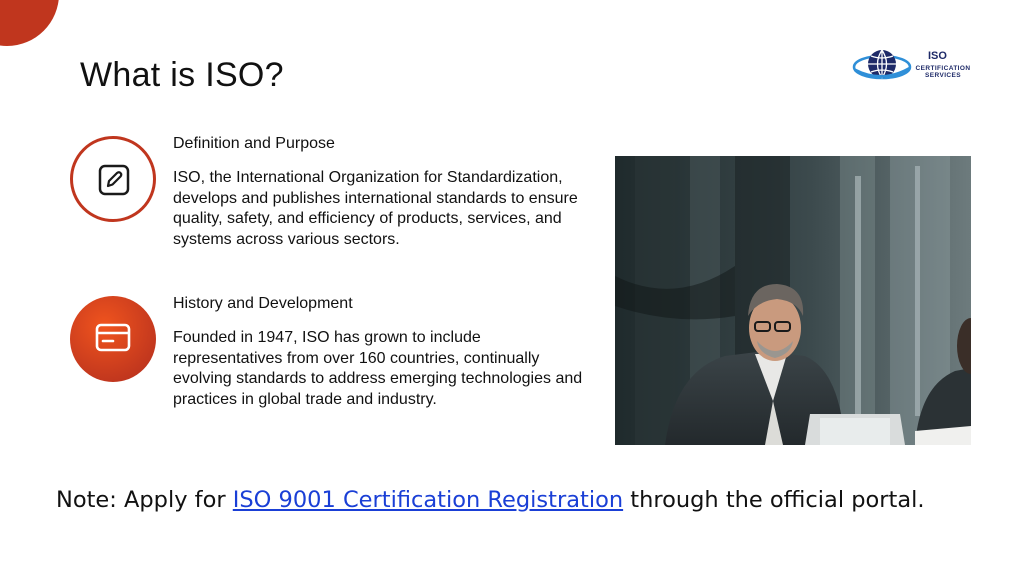 The height and width of the screenshot is (576, 1024). I want to click on edit-icon, so click(114, 180).